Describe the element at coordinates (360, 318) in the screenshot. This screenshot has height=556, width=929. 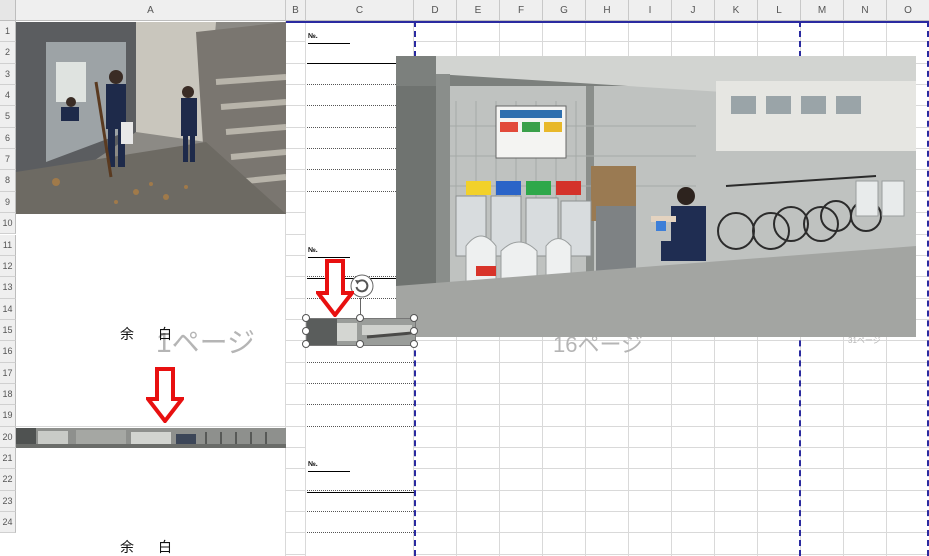
I see `resize-handle-n` at that location.